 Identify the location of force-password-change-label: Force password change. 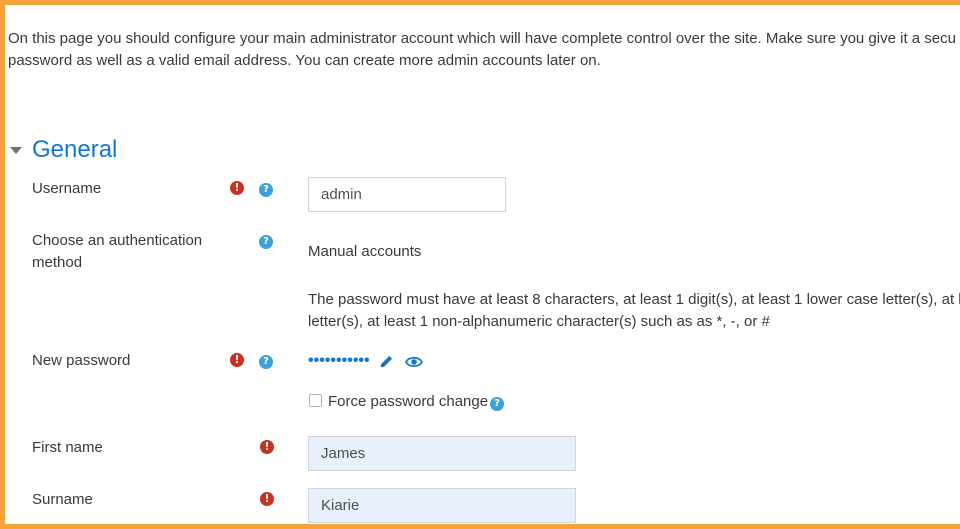
(408, 402).